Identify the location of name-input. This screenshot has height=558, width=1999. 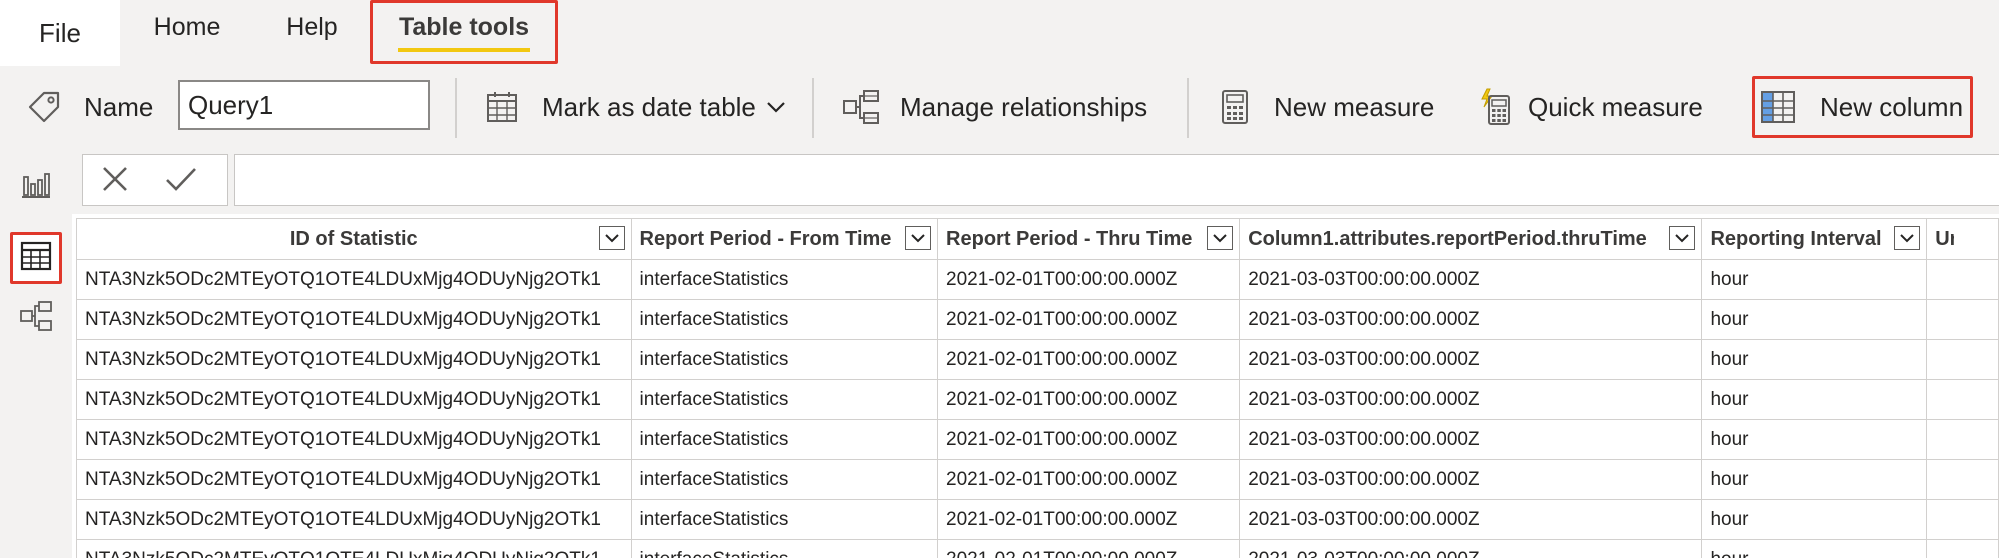
(304, 105).